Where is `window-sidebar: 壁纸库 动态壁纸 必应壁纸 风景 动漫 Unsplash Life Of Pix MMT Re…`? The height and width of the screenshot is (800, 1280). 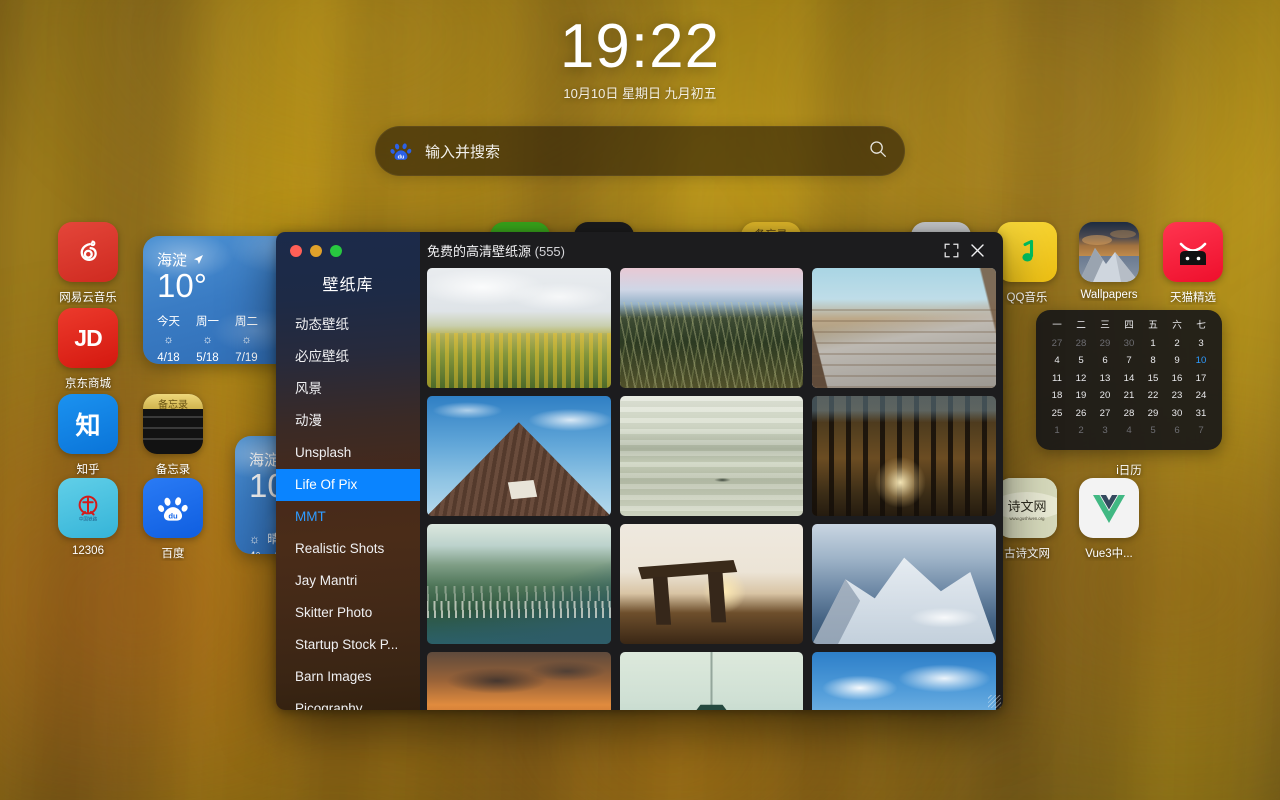 window-sidebar: 壁纸库 动态壁纸 必应壁纸 风景 动漫 Unsplash Life Of Pix MMT Re… is located at coordinates (348, 471).